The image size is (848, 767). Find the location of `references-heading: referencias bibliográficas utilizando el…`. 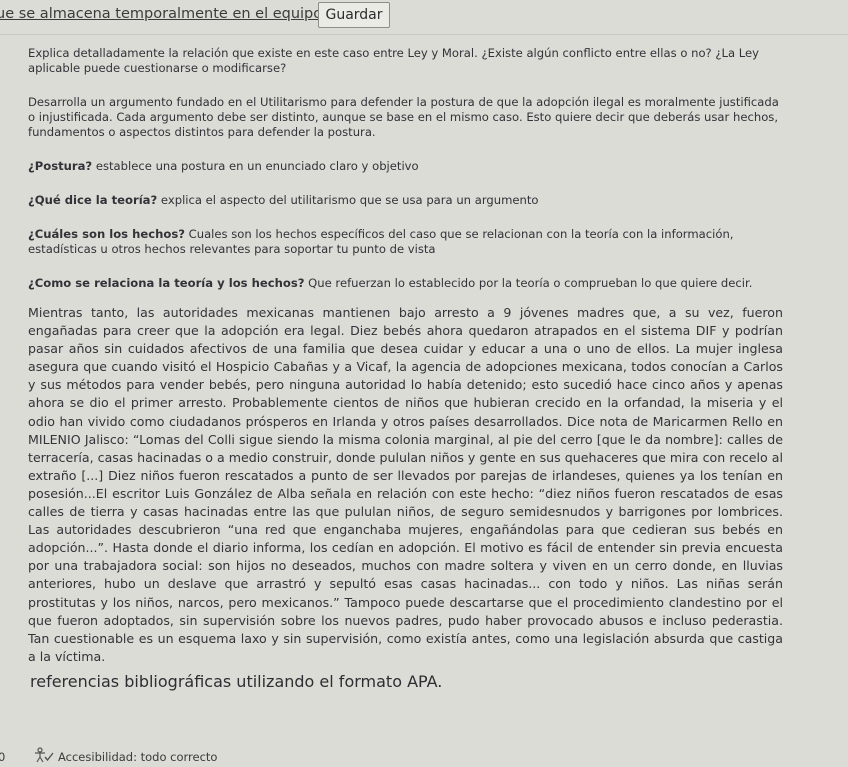

references-heading: referencias bibliográficas utilizando el… is located at coordinates (236, 681).